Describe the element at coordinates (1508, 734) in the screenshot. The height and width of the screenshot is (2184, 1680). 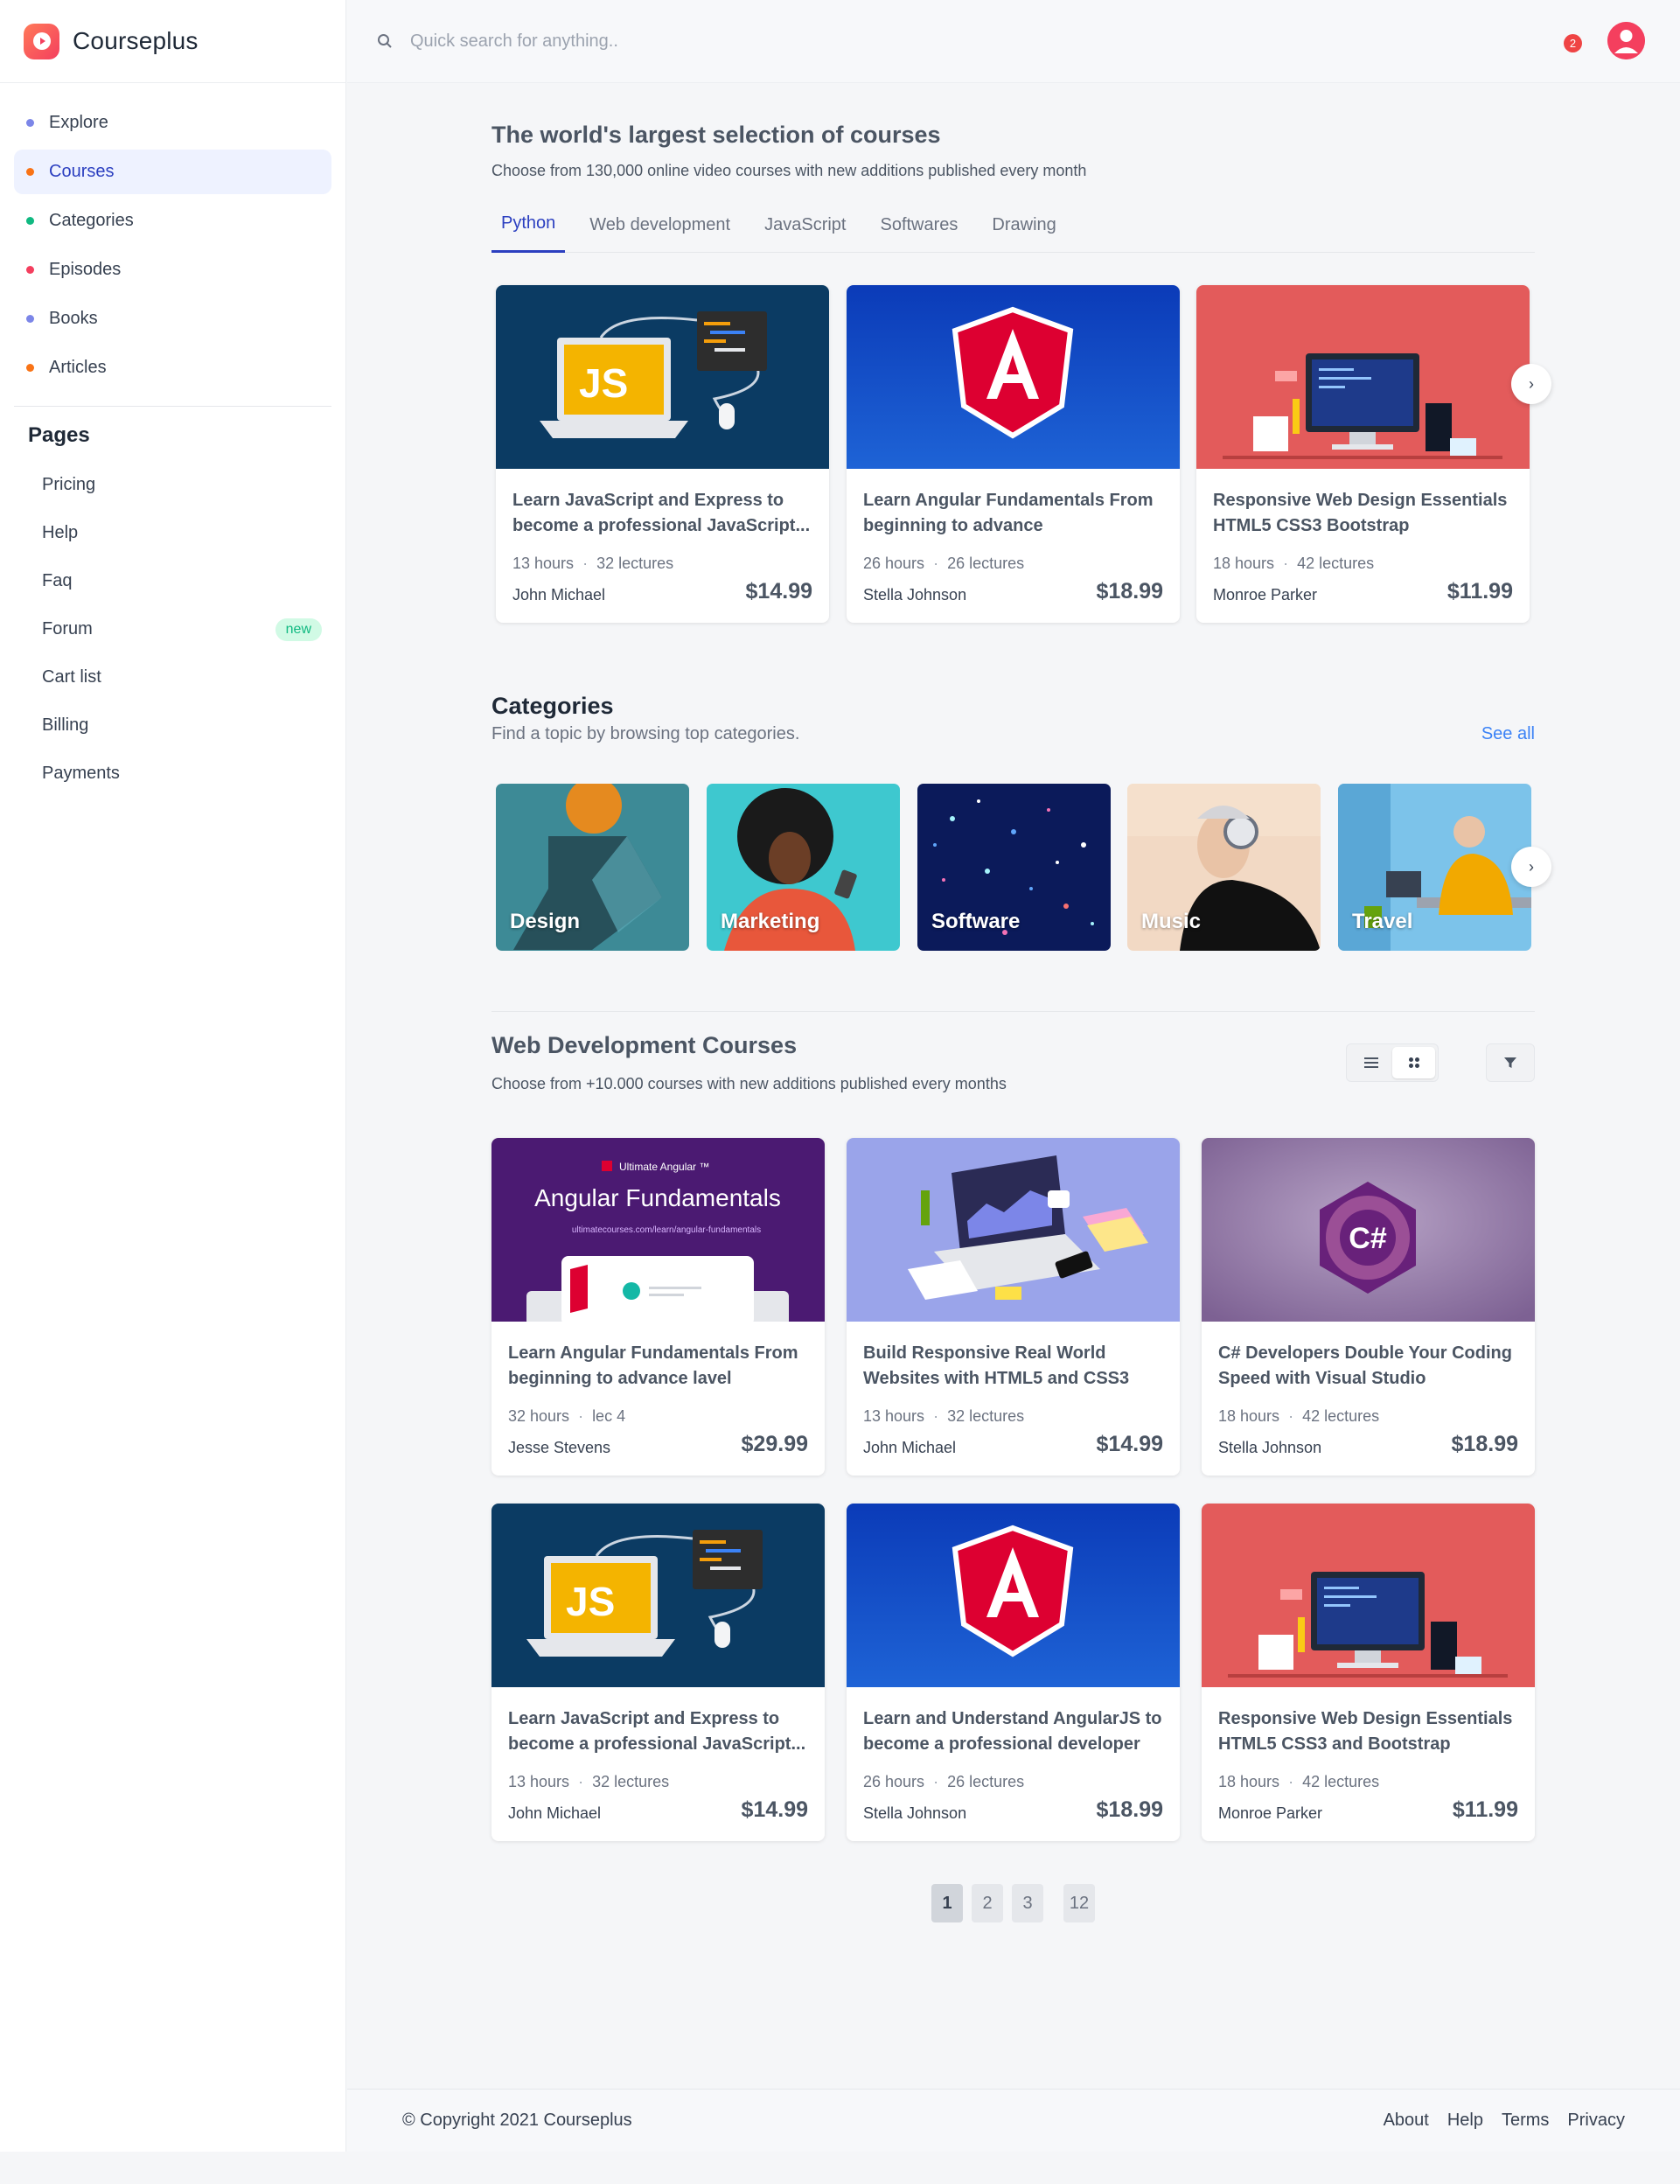
I see `see-all-link: See all` at that location.